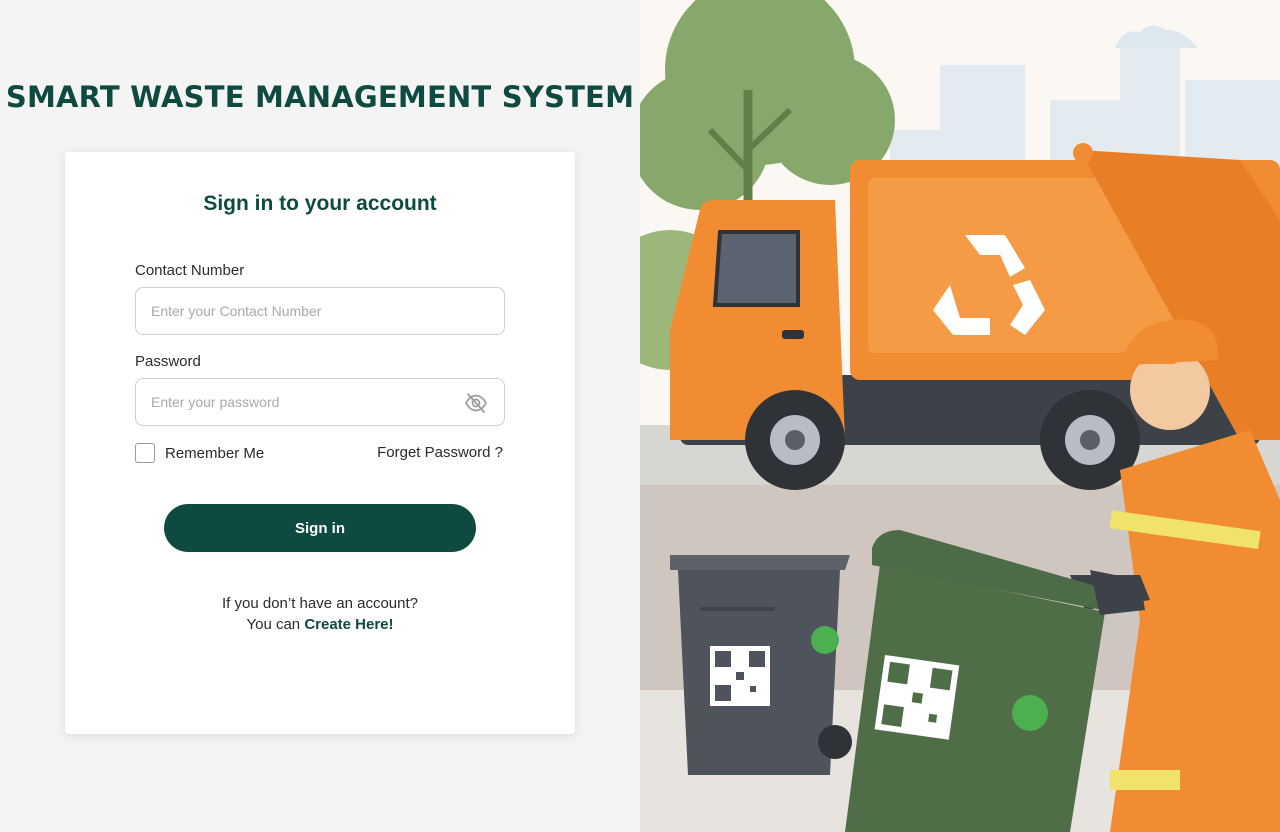  I want to click on create-account-line: You can Create Here!, so click(320, 624).